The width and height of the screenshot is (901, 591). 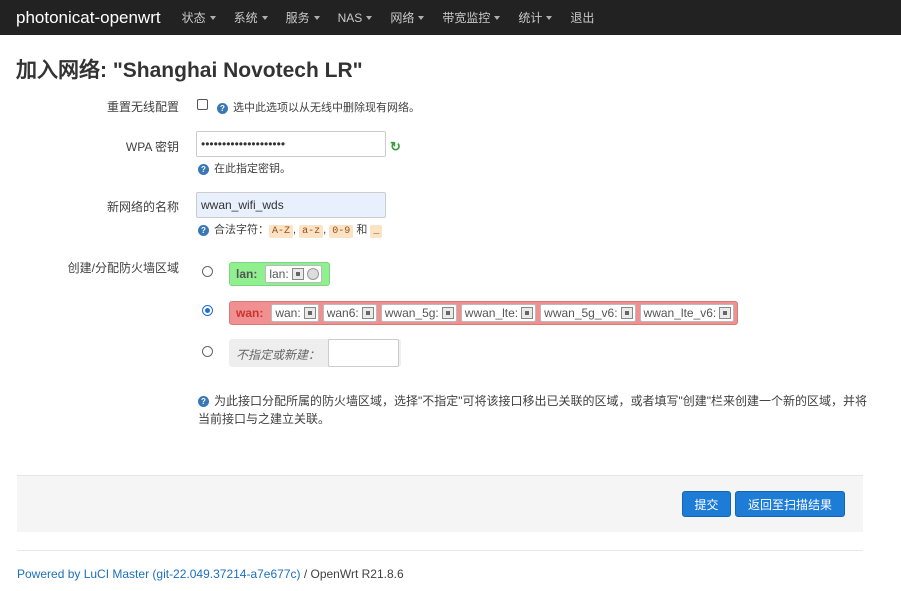 What do you see at coordinates (407, 17) in the screenshot?
I see `nav-item-network: 网络` at bounding box center [407, 17].